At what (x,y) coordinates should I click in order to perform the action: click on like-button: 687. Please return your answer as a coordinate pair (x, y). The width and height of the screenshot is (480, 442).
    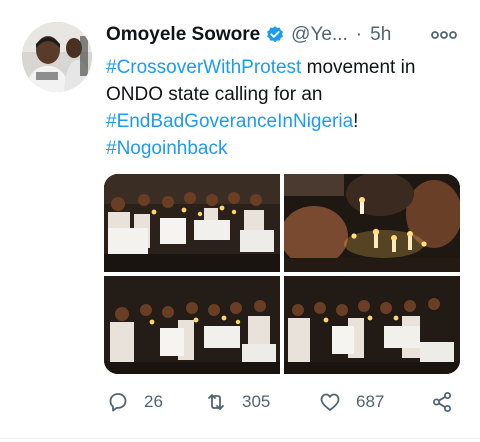
    Looking at the image, I should click on (351, 402).